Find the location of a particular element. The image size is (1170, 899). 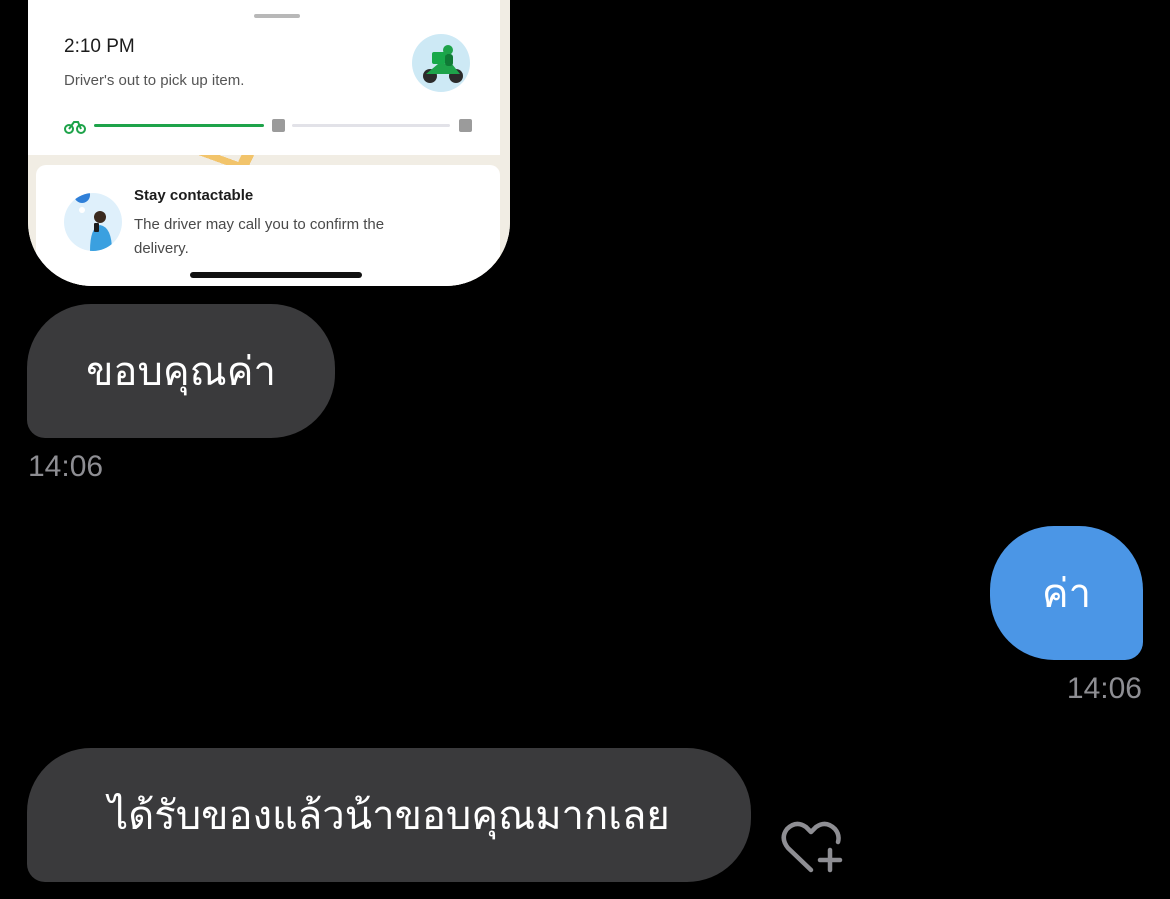

drag-handle is located at coordinates (277, 16).